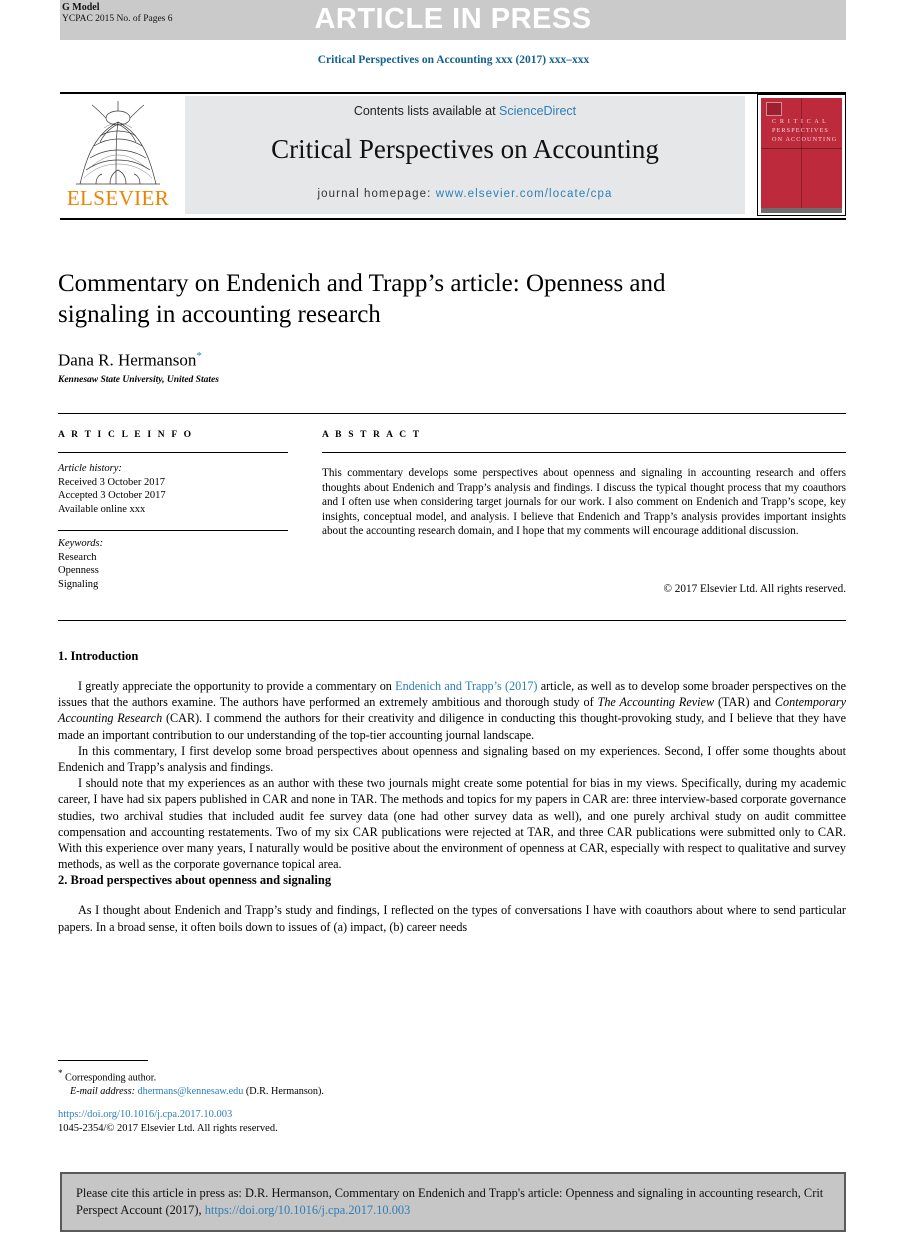 The width and height of the screenshot is (907, 1238). I want to click on citation-link-endenich-trapp: Endenich and Trapp’s (2017), so click(466, 686).